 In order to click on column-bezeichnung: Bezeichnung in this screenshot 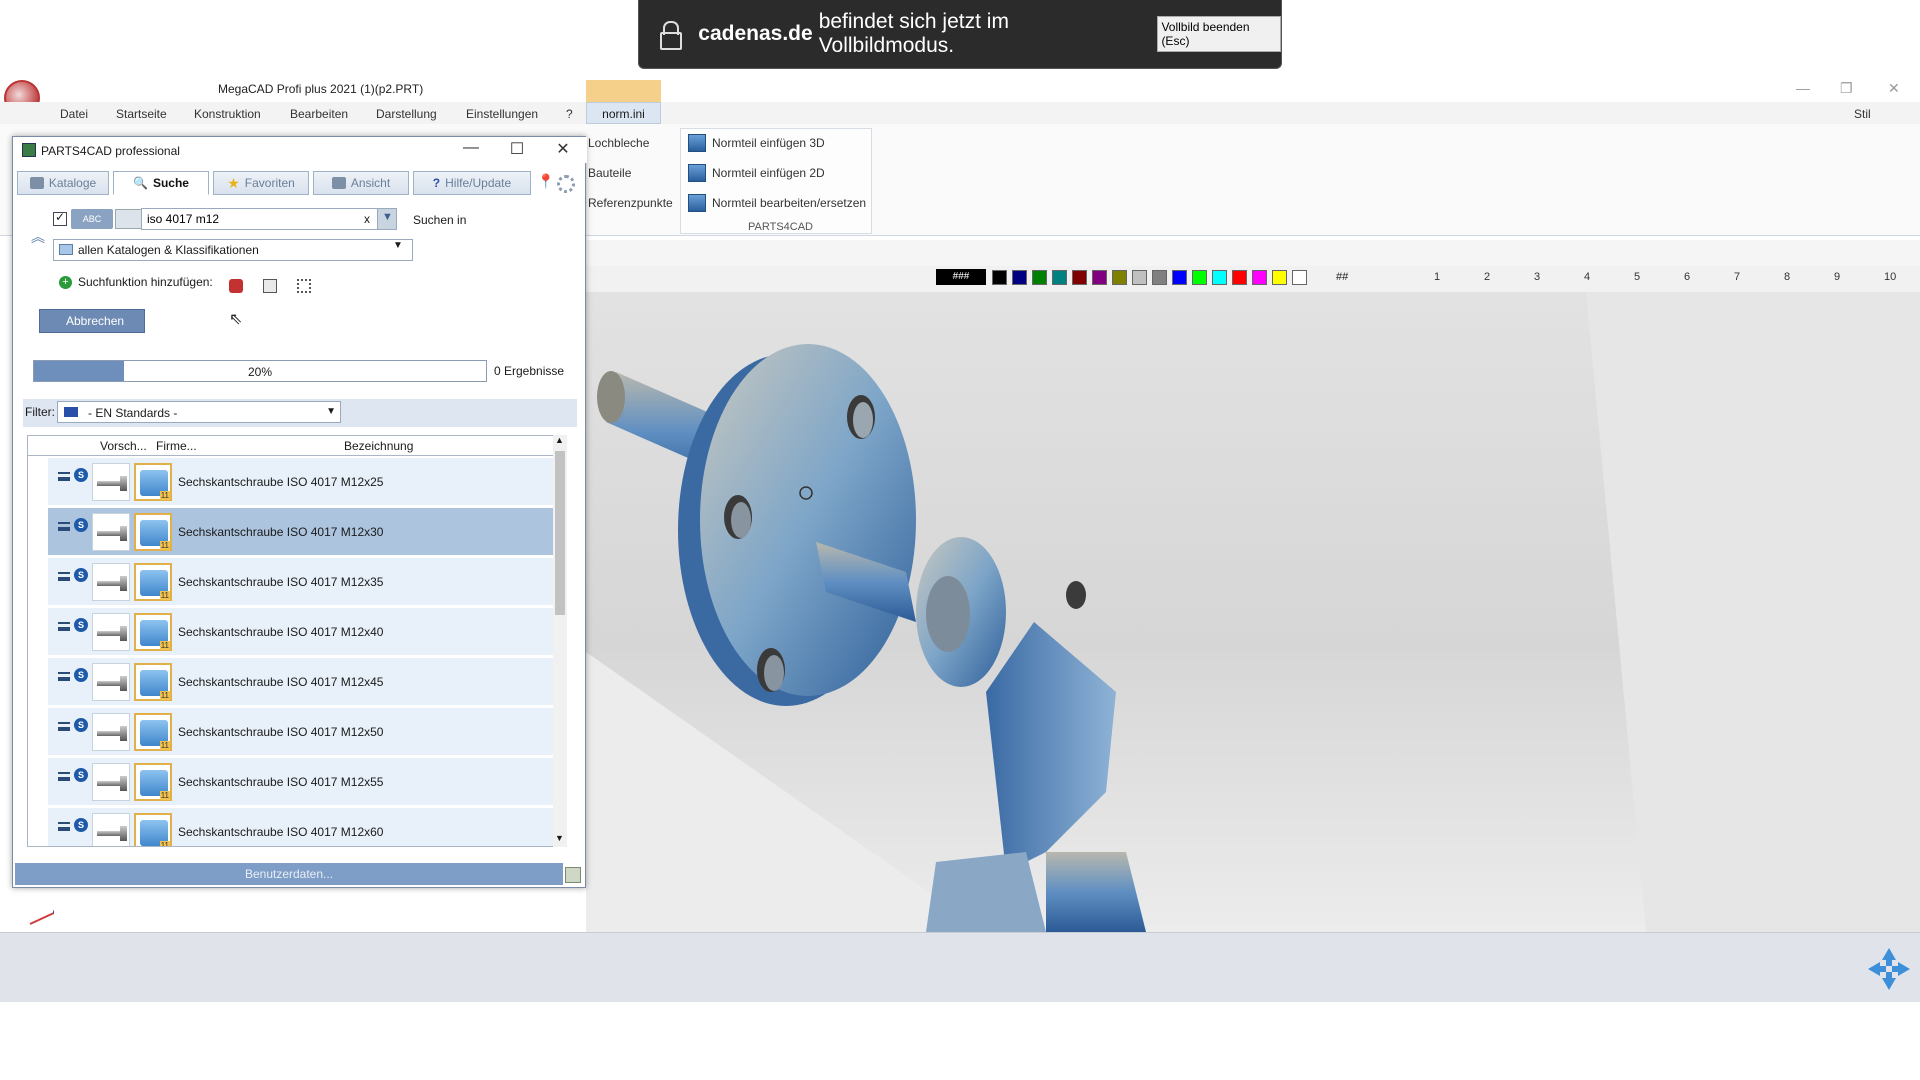, I will do `click(378, 446)`.